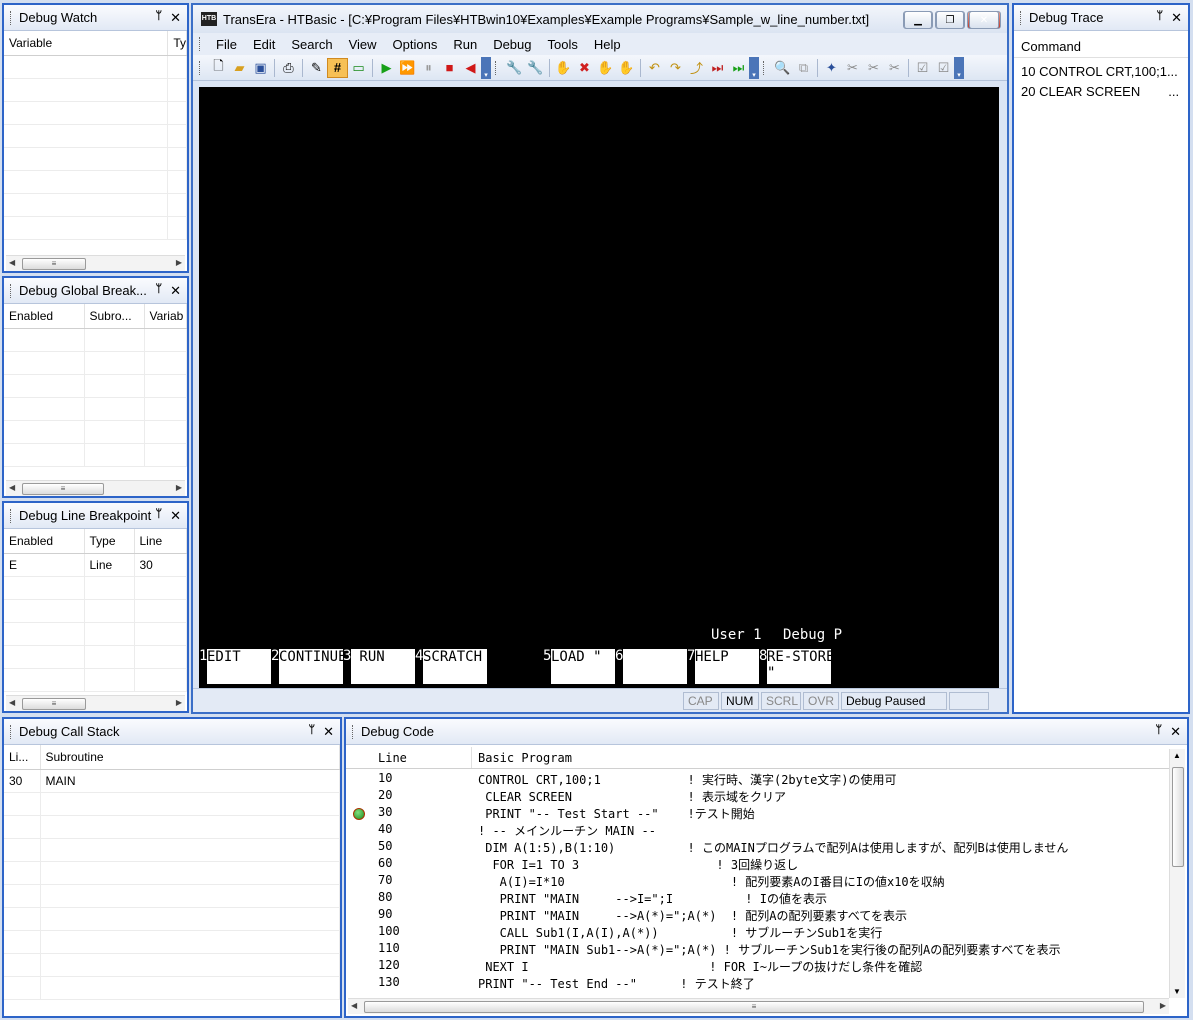  I want to click on check-a-icon: ☑, so click(922, 68).